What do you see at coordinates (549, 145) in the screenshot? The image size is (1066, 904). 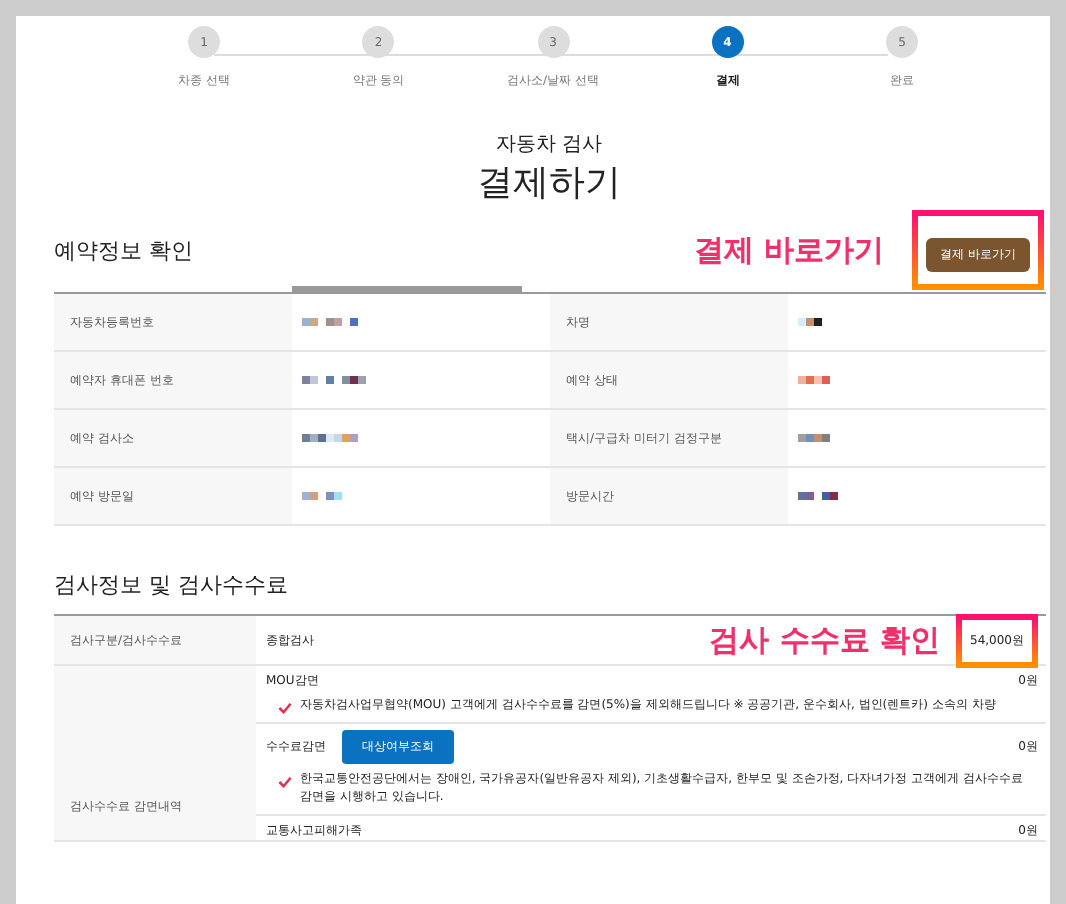 I see `page-subtitle: 자동차 검사` at bounding box center [549, 145].